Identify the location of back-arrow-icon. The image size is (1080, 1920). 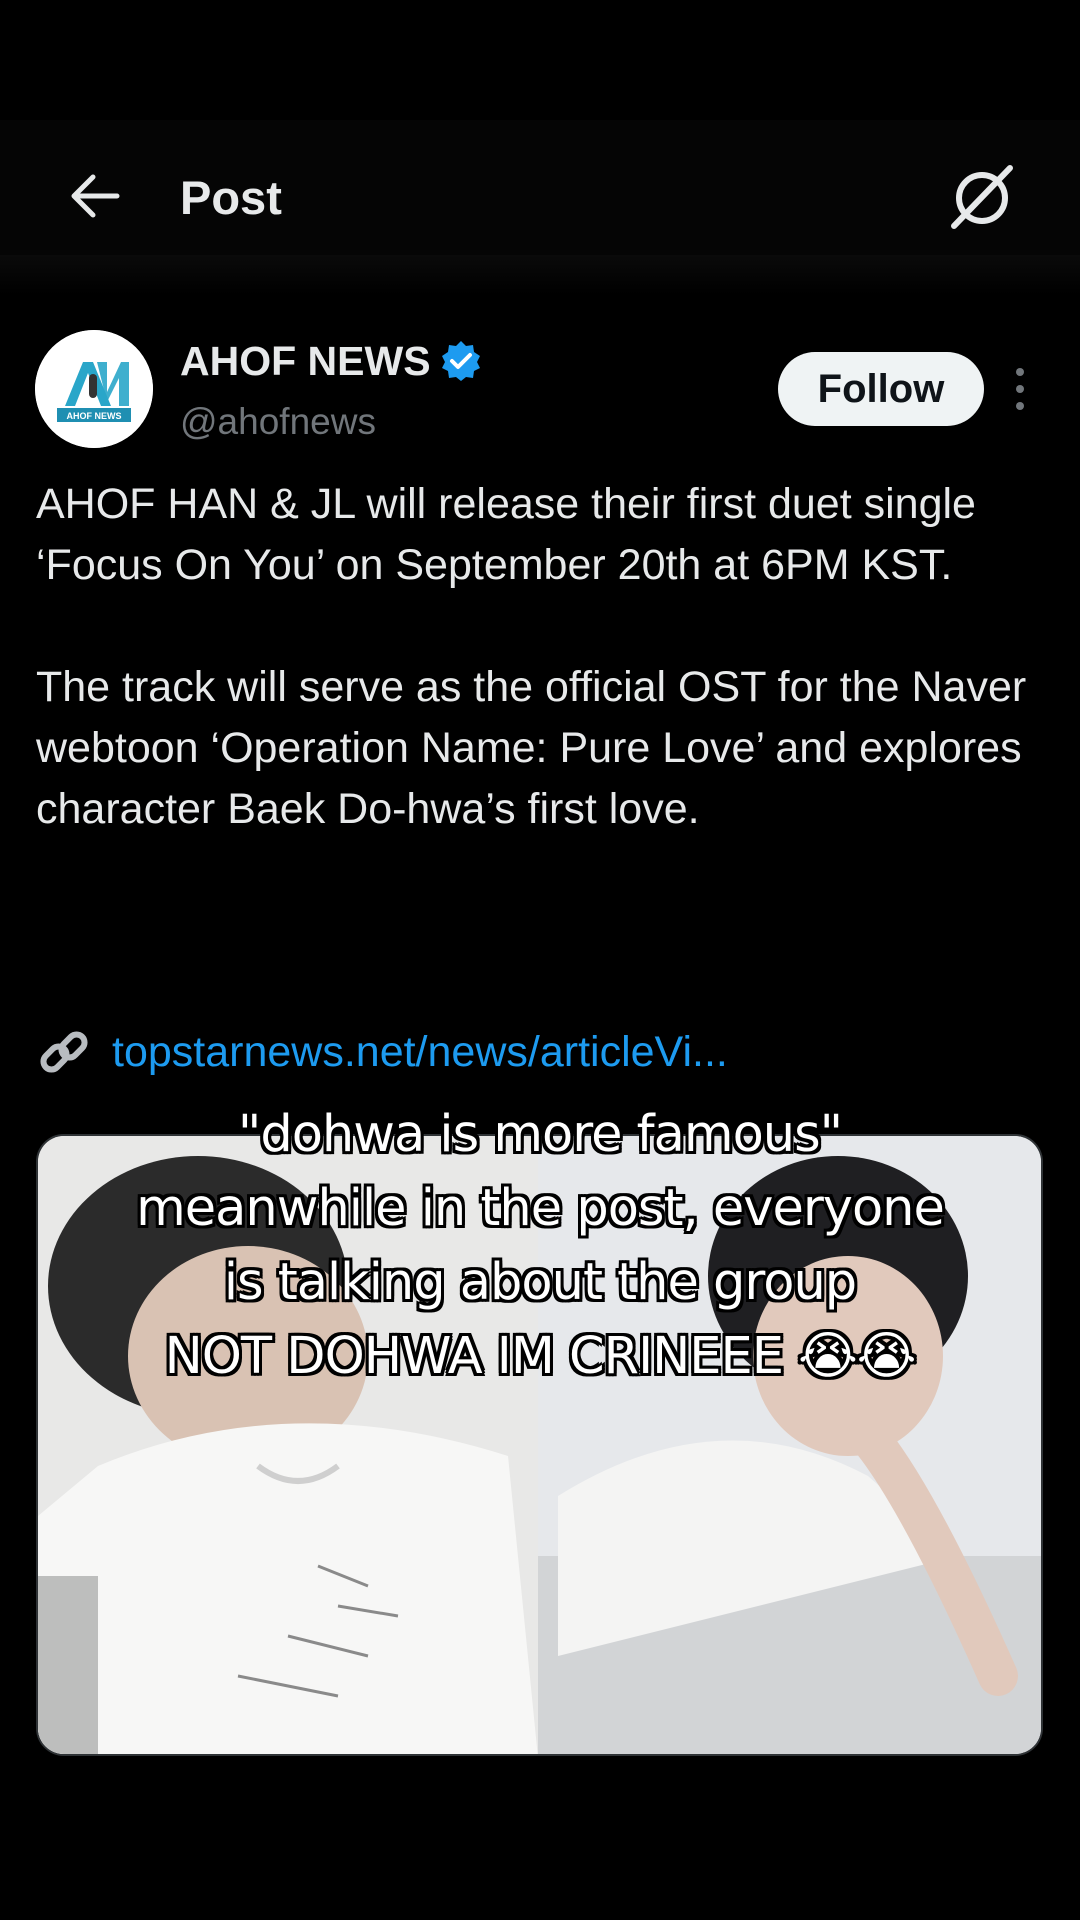
(95, 196).